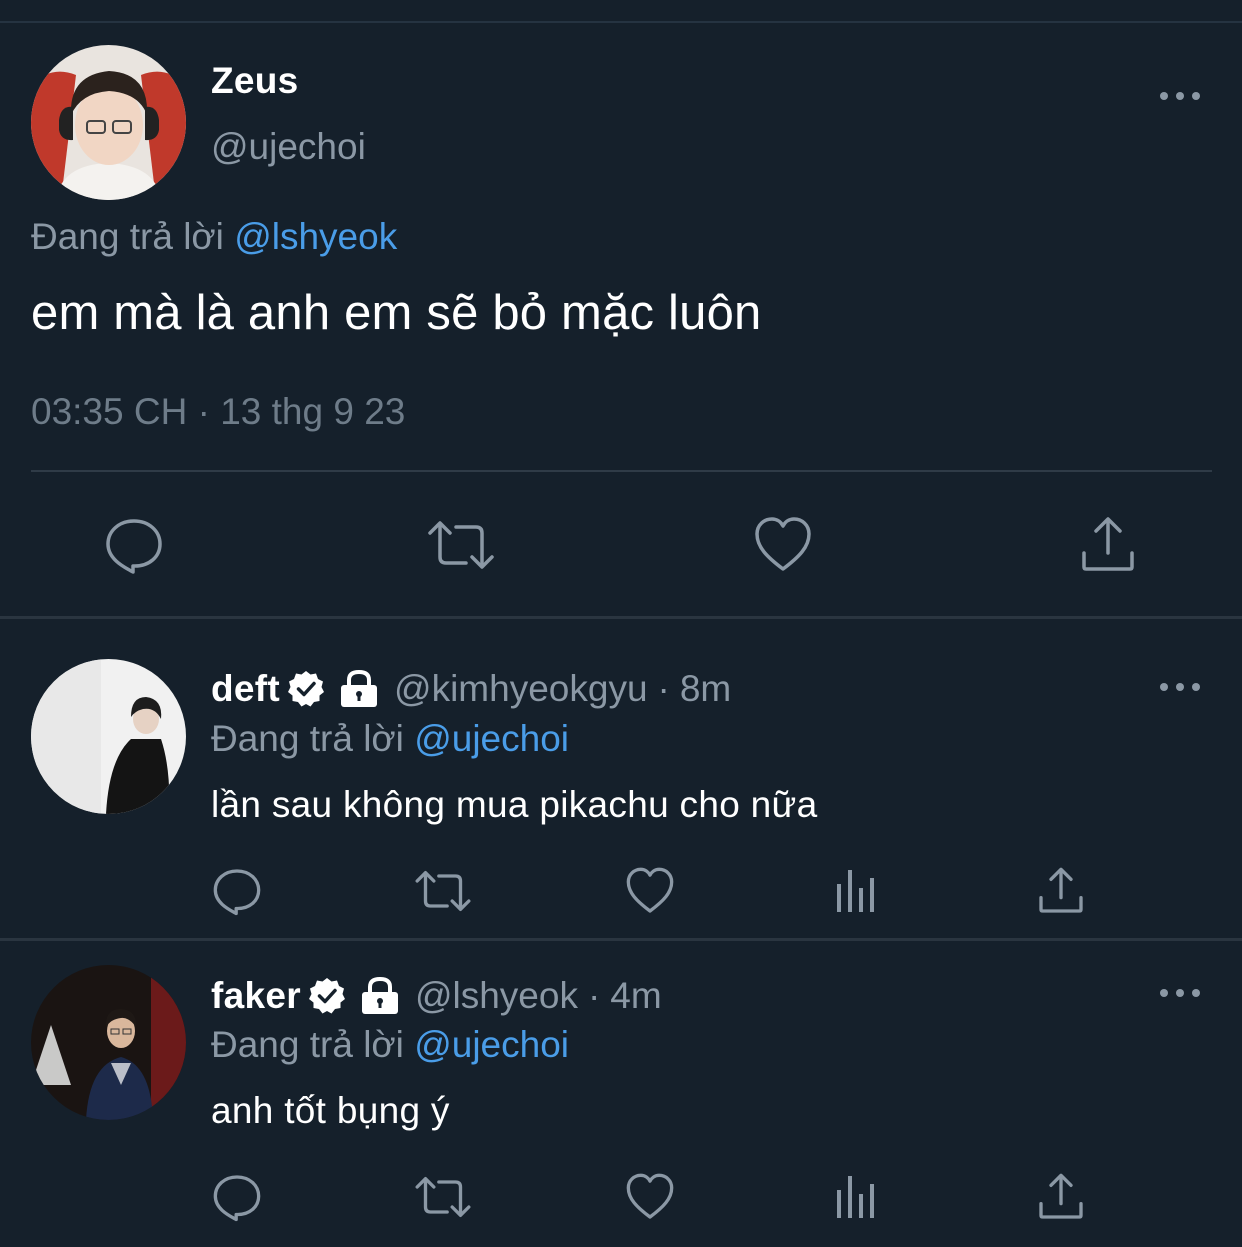 This screenshot has width=1242, height=1247. What do you see at coordinates (330, 1110) in the screenshot?
I see `tweet-text: anh tốt bụng ý` at bounding box center [330, 1110].